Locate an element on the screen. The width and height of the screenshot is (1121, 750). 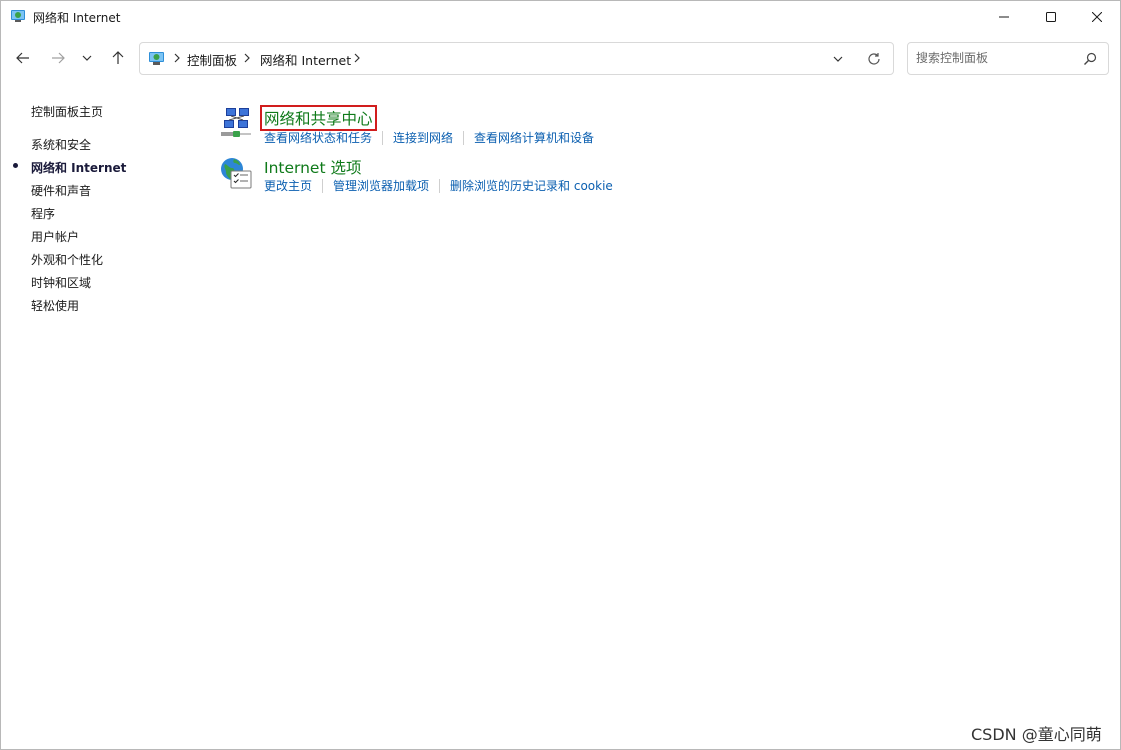
navigation-bar: 控制面板 网络和 Internet is located at coordinates (560, 59).